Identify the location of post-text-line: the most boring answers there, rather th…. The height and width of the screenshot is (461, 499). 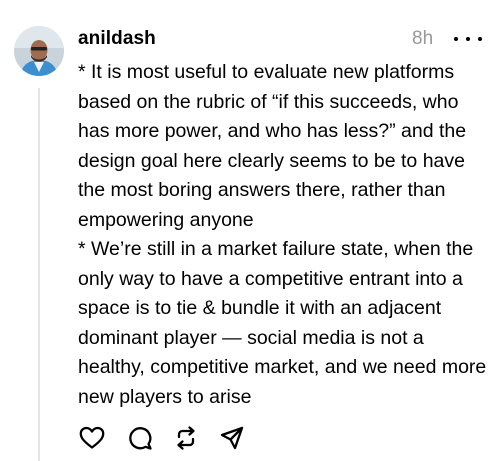
(262, 190).